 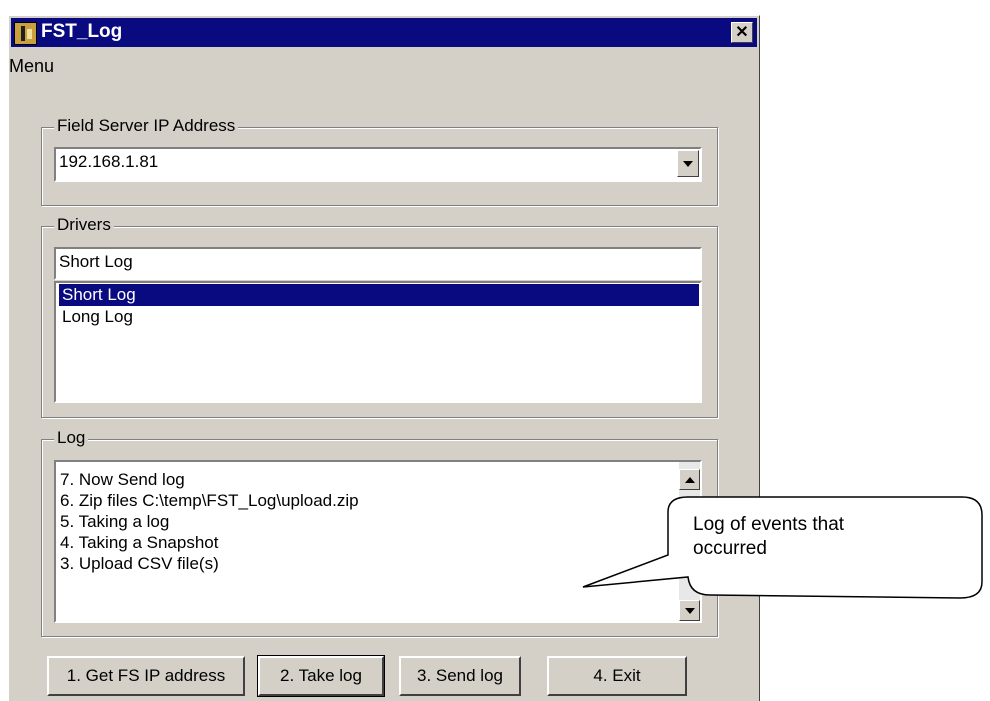 I want to click on speech-bubble-icon, so click(x=782, y=547).